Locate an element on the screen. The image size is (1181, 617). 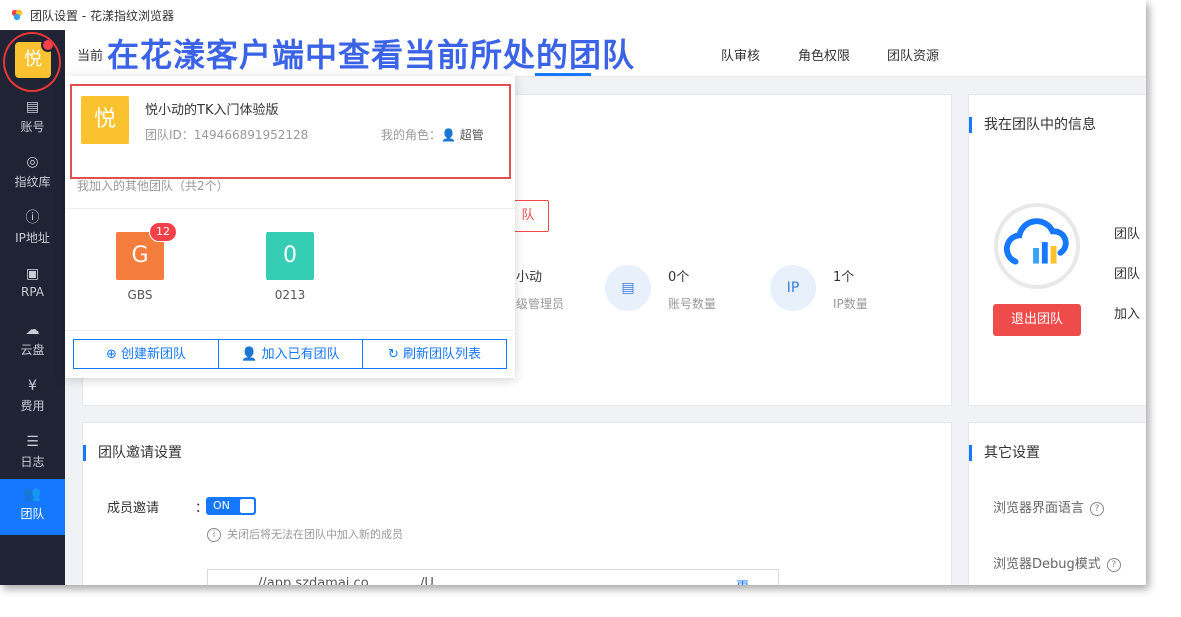
invite-link-field: //app.szdamai.co /U 更 is located at coordinates (493, 577).